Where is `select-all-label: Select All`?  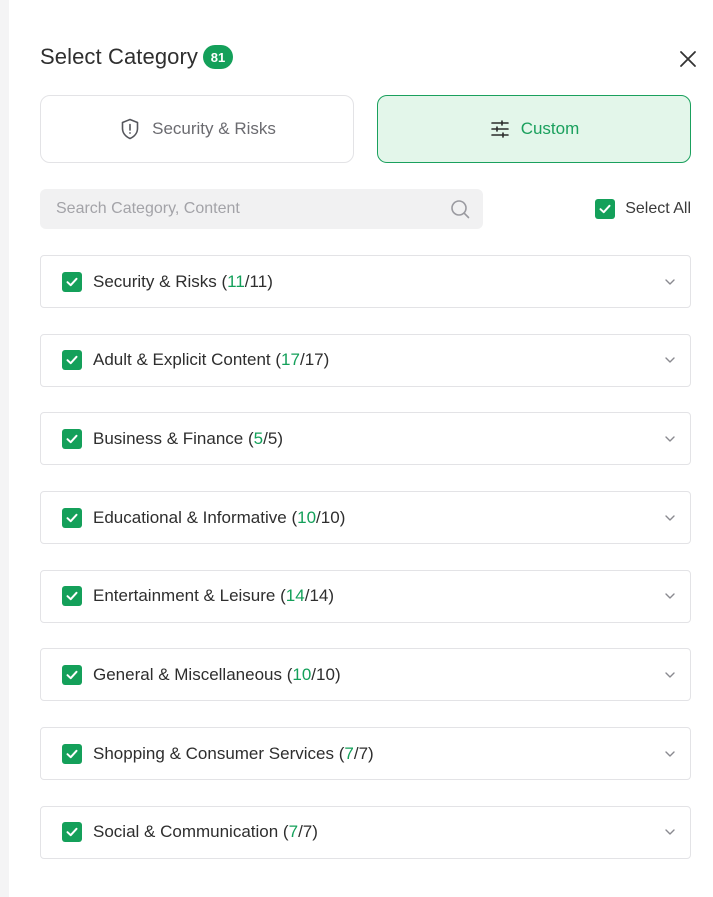
select-all-label: Select All is located at coordinates (658, 208).